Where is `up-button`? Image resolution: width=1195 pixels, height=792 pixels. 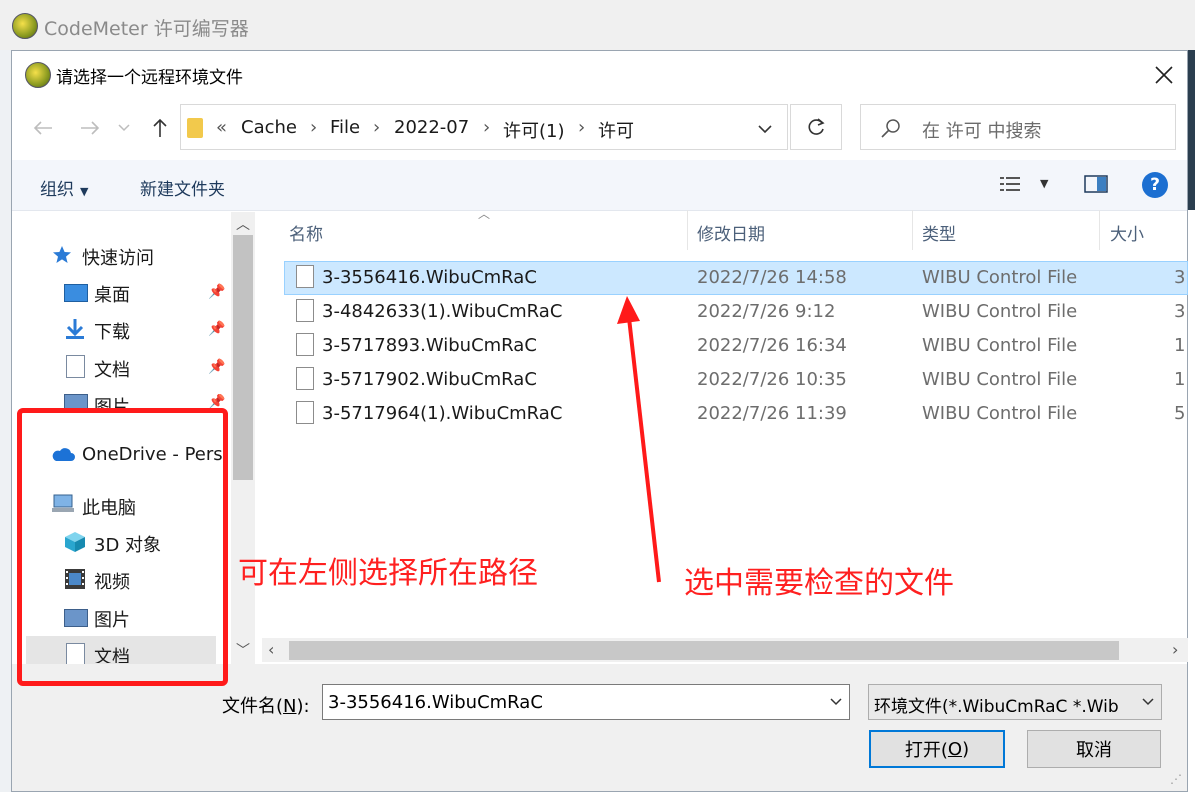
up-button is located at coordinates (160, 128).